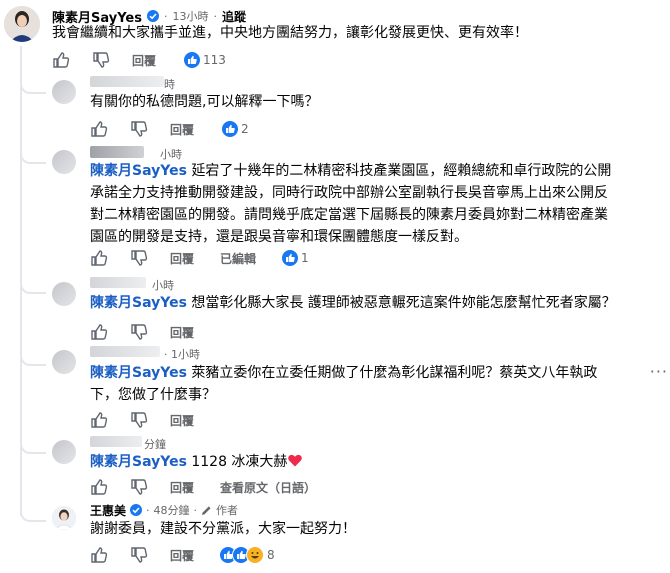 The width and height of the screenshot is (670, 573). What do you see at coordinates (214, 60) in the screenshot?
I see `like-count: 113` at bounding box center [214, 60].